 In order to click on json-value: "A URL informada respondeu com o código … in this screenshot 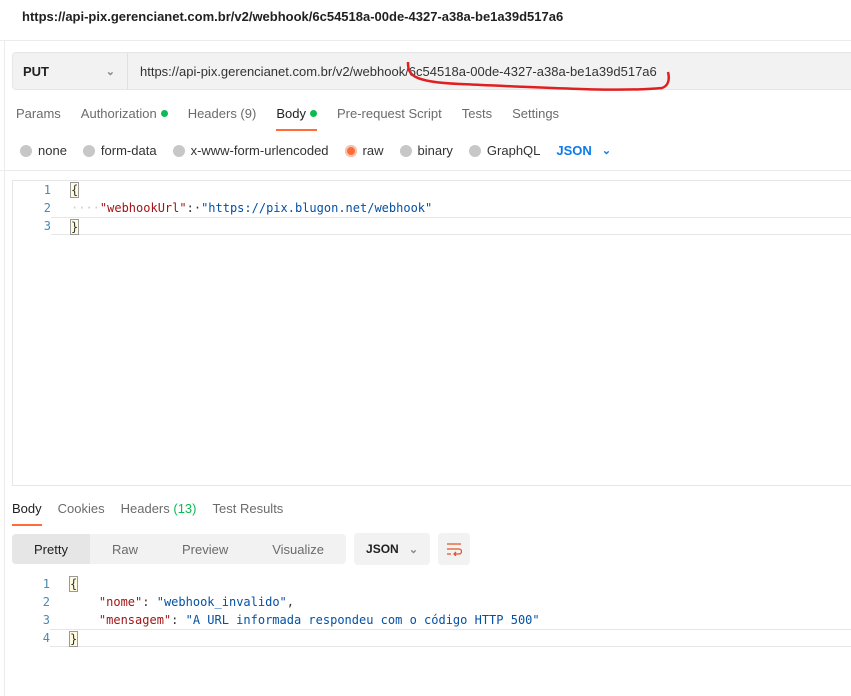, I will do `click(362, 620)`.